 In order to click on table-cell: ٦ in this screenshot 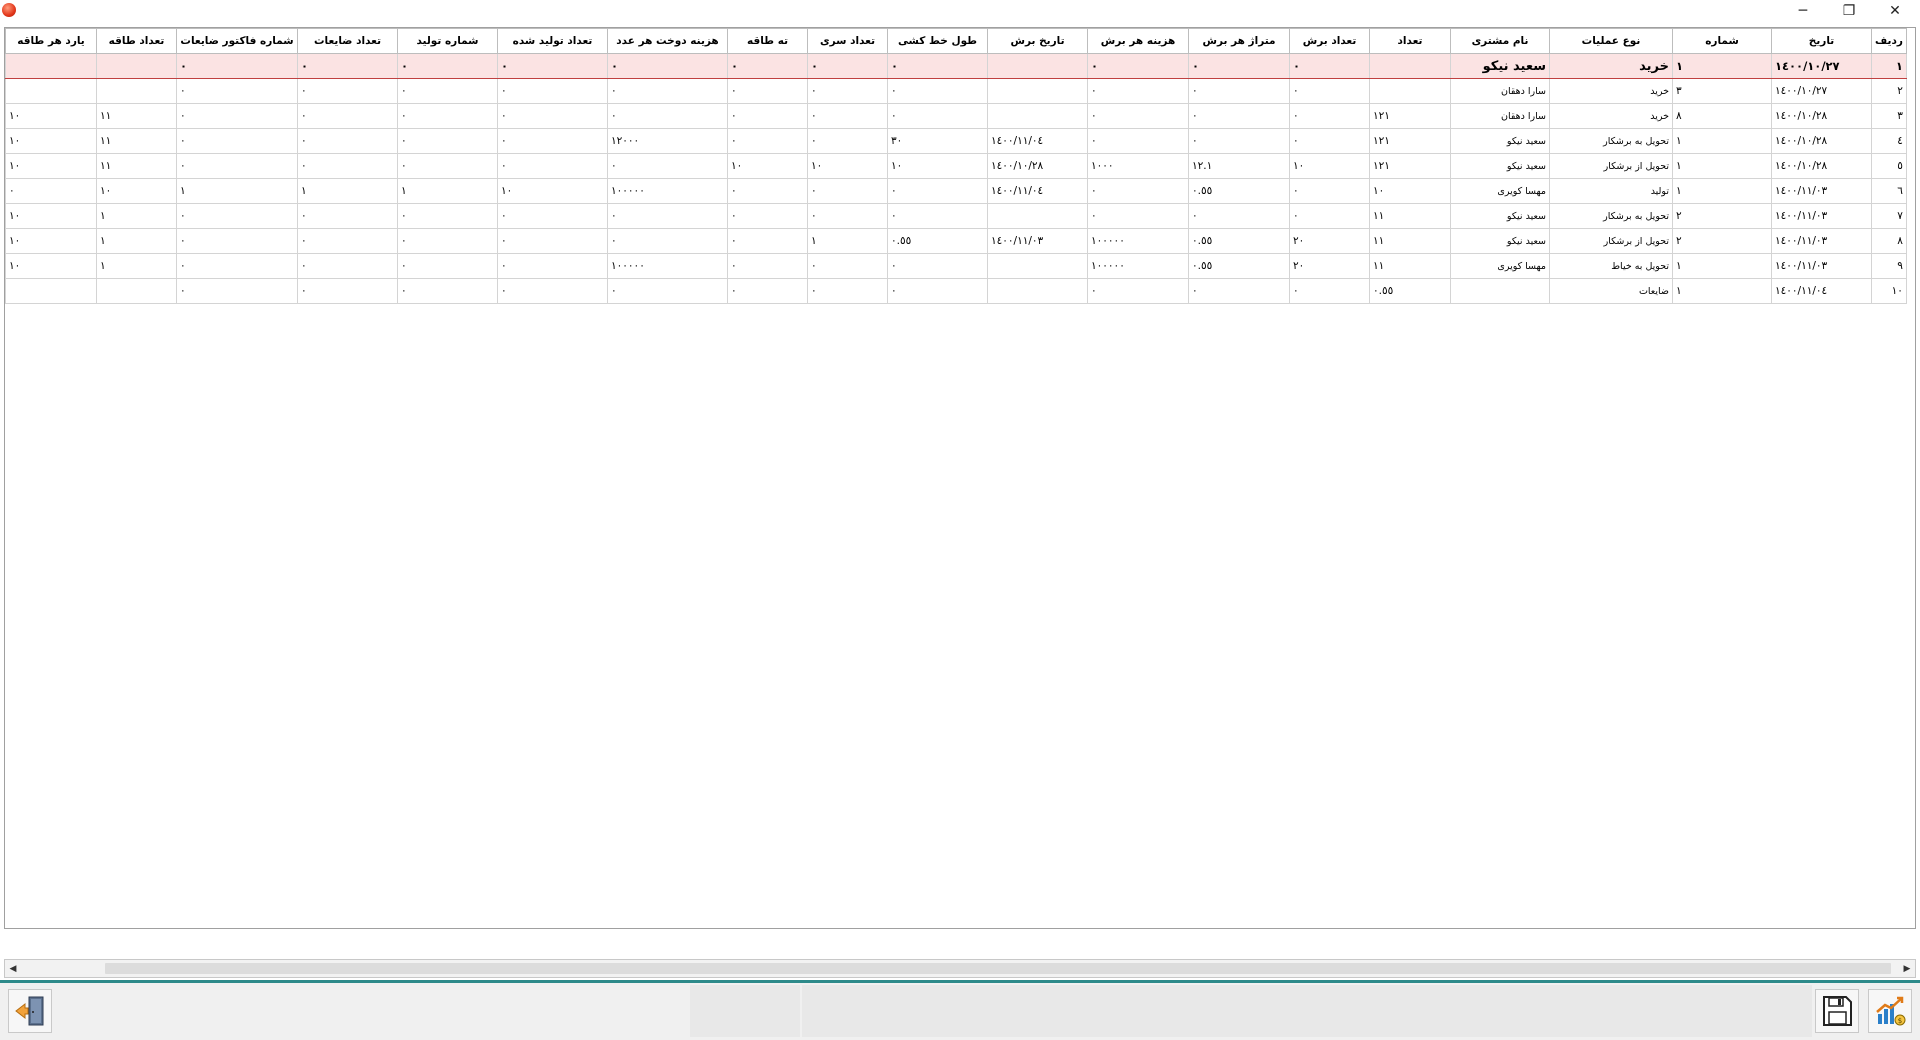, I will do `click(1889, 191)`.